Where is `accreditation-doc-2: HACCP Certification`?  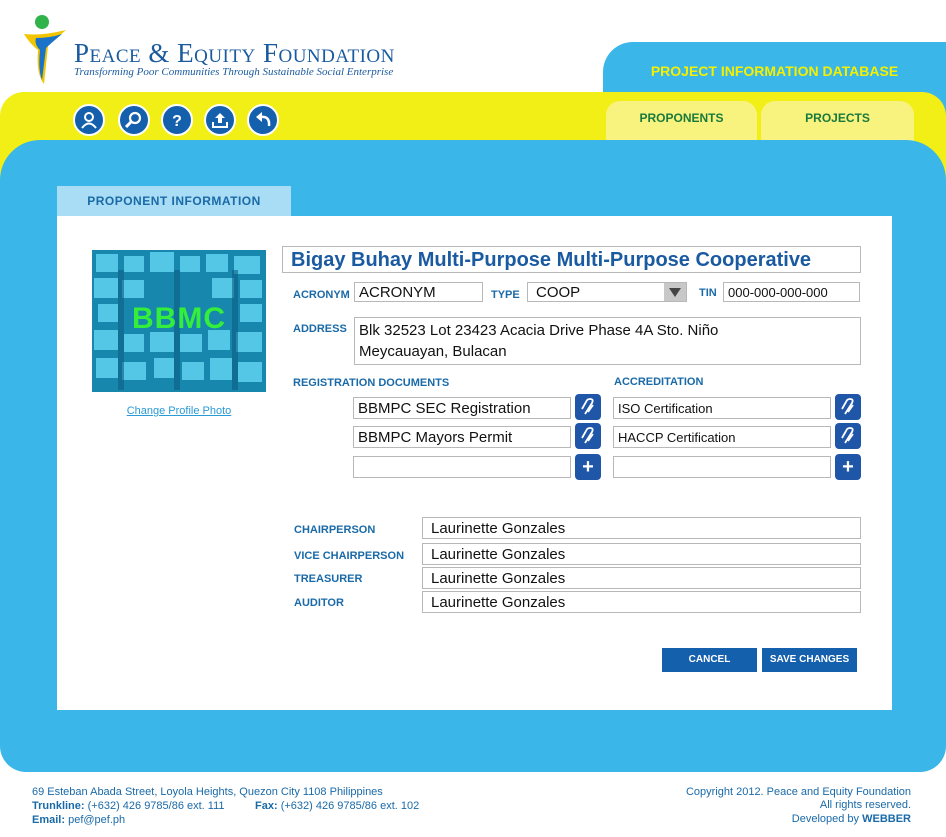
accreditation-doc-2: HACCP Certification is located at coordinates (722, 437).